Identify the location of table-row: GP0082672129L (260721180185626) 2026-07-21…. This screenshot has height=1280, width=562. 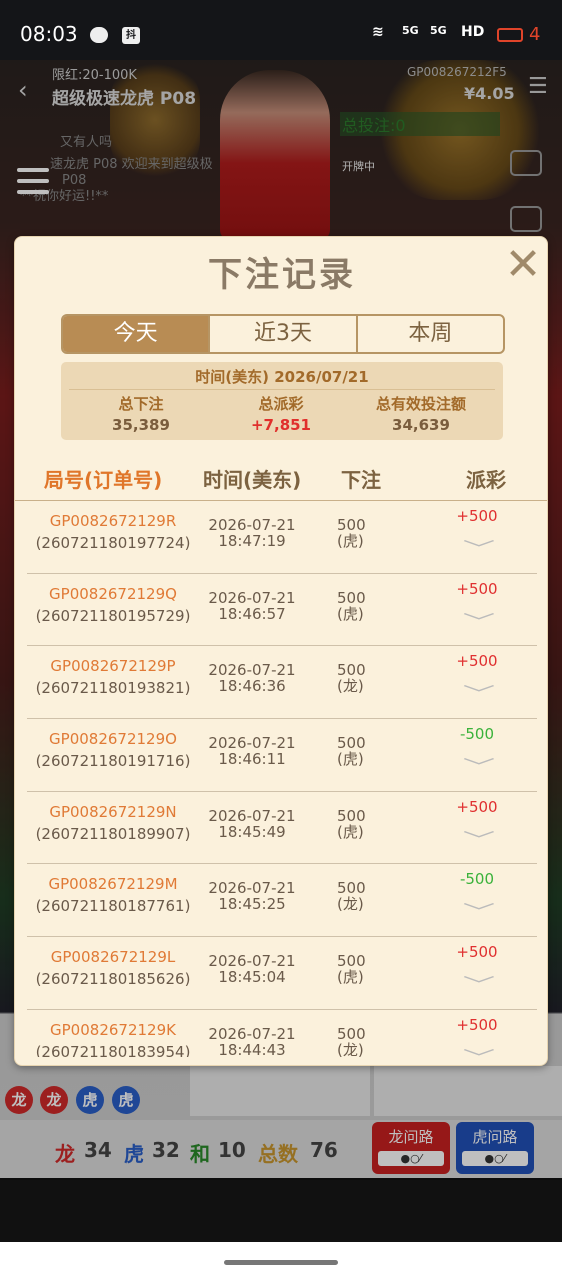
(282, 973).